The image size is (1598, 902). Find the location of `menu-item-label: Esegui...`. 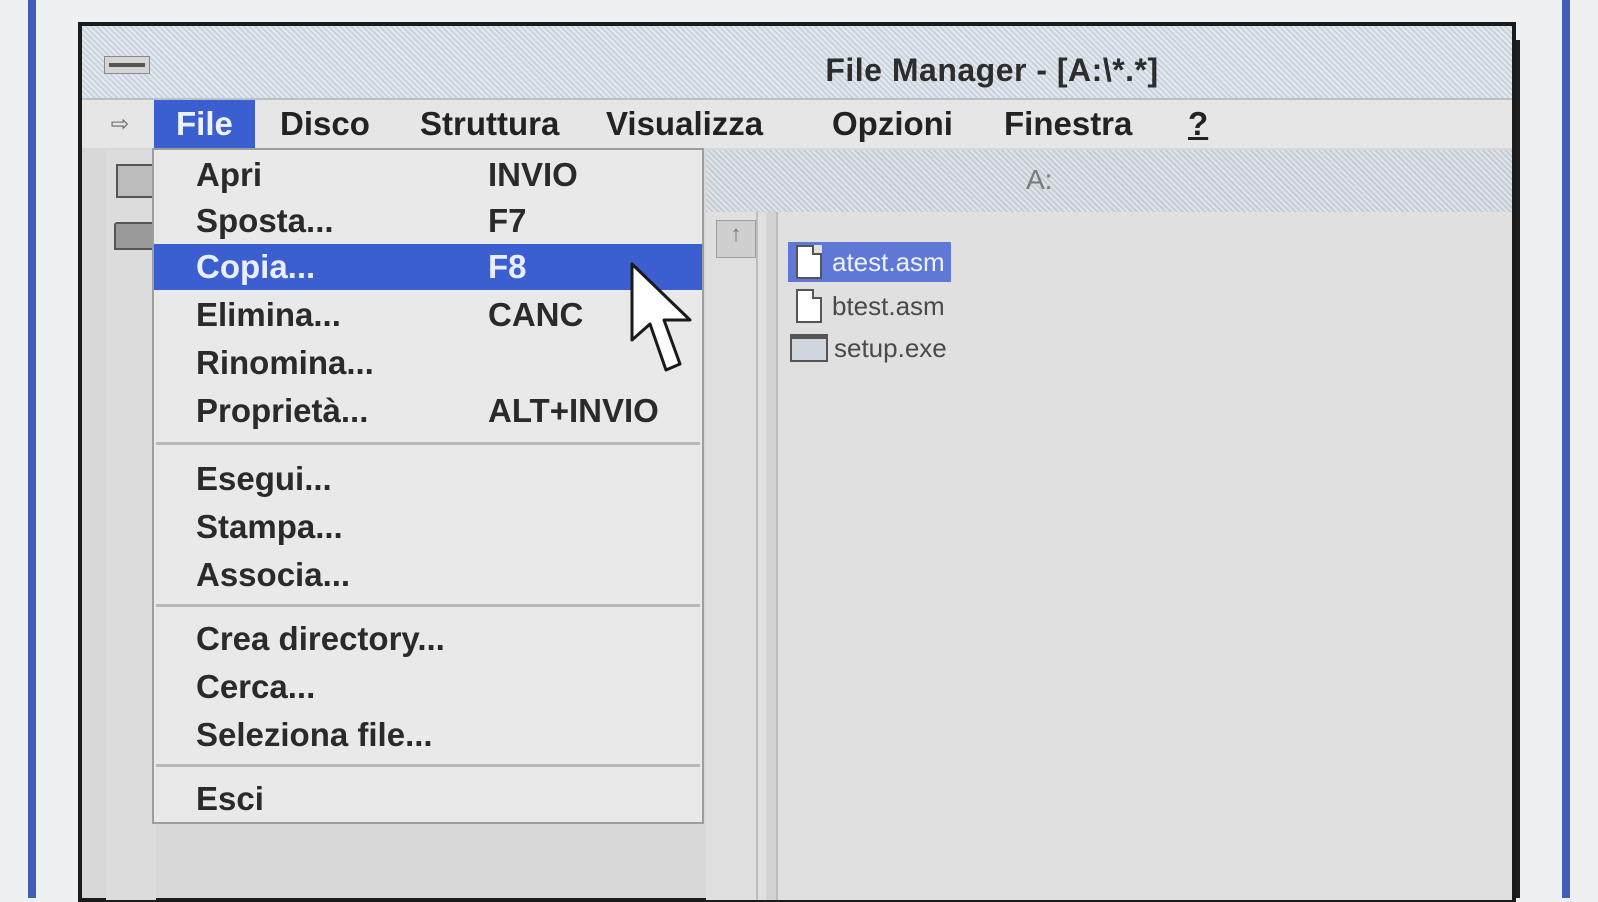

menu-item-label: Esegui... is located at coordinates (264, 478).